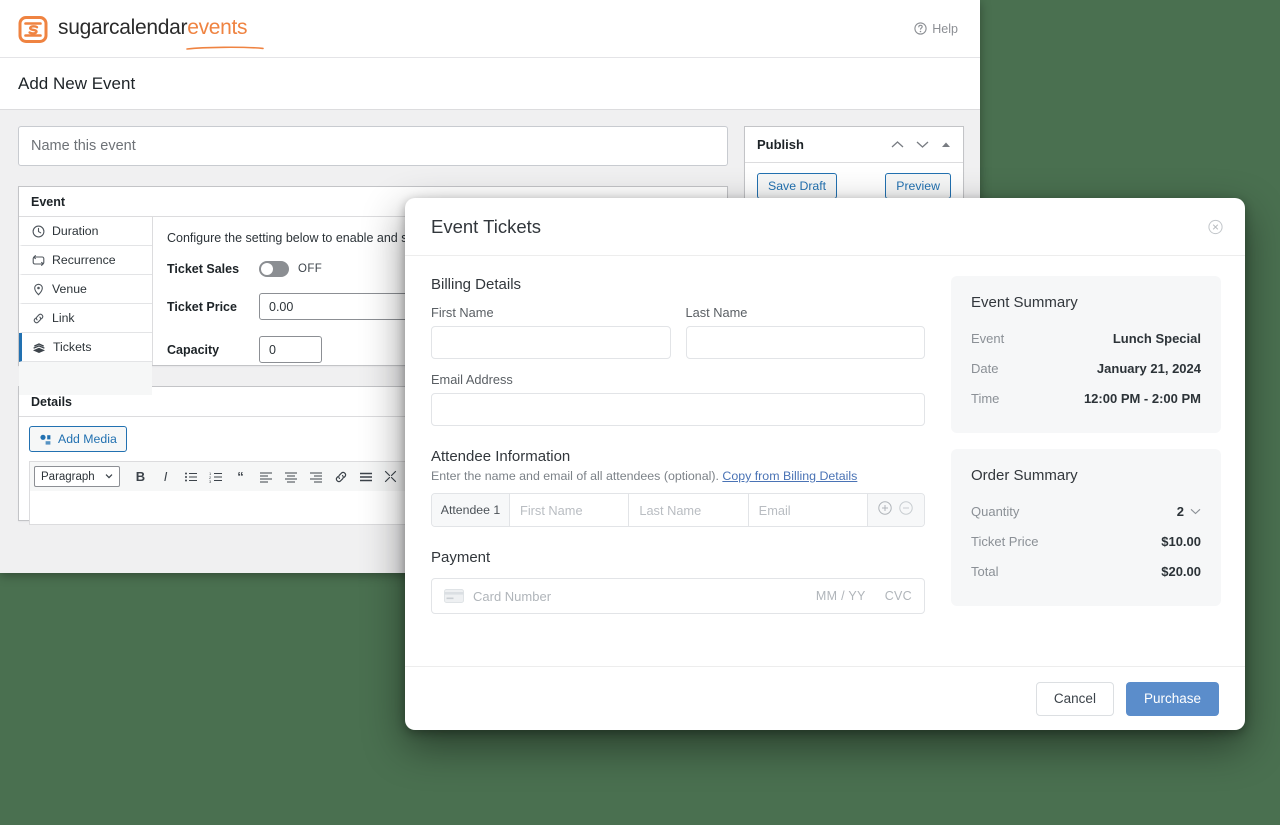  I want to click on map-pin-icon, so click(38, 289).